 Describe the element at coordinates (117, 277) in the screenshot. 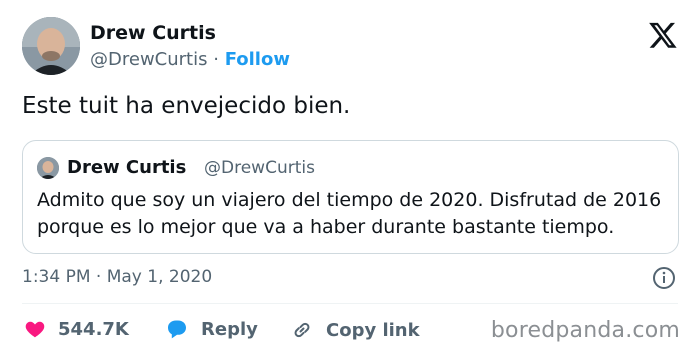

I see `timestamp: 1:34 PM · May 1, 2020` at that location.